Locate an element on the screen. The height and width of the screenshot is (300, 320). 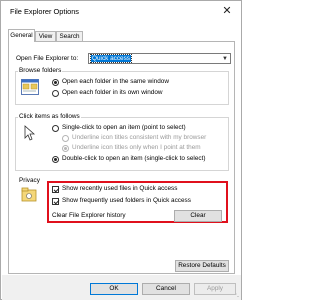
same-window-icon is located at coordinates (30, 87).